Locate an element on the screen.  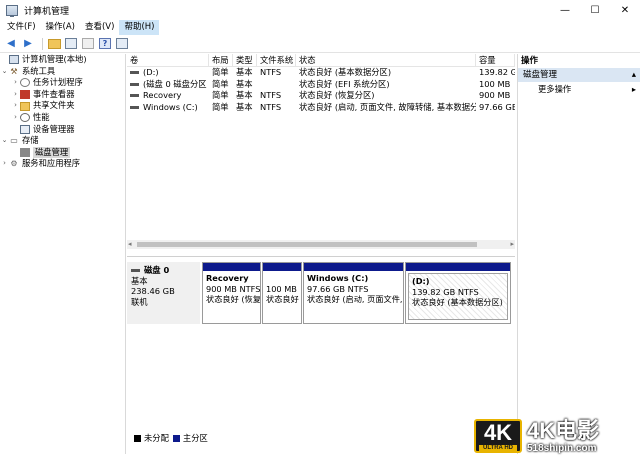
properties-icon is located at coordinates (88, 44).